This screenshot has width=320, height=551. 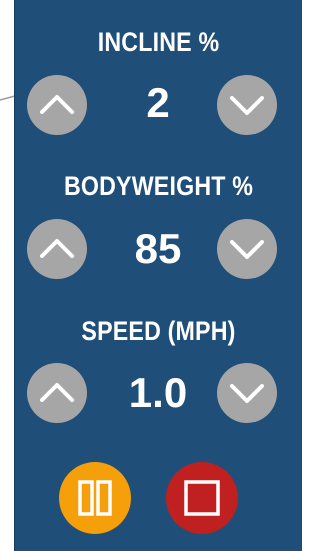 I want to click on bodyweight-up-button, so click(x=57, y=249).